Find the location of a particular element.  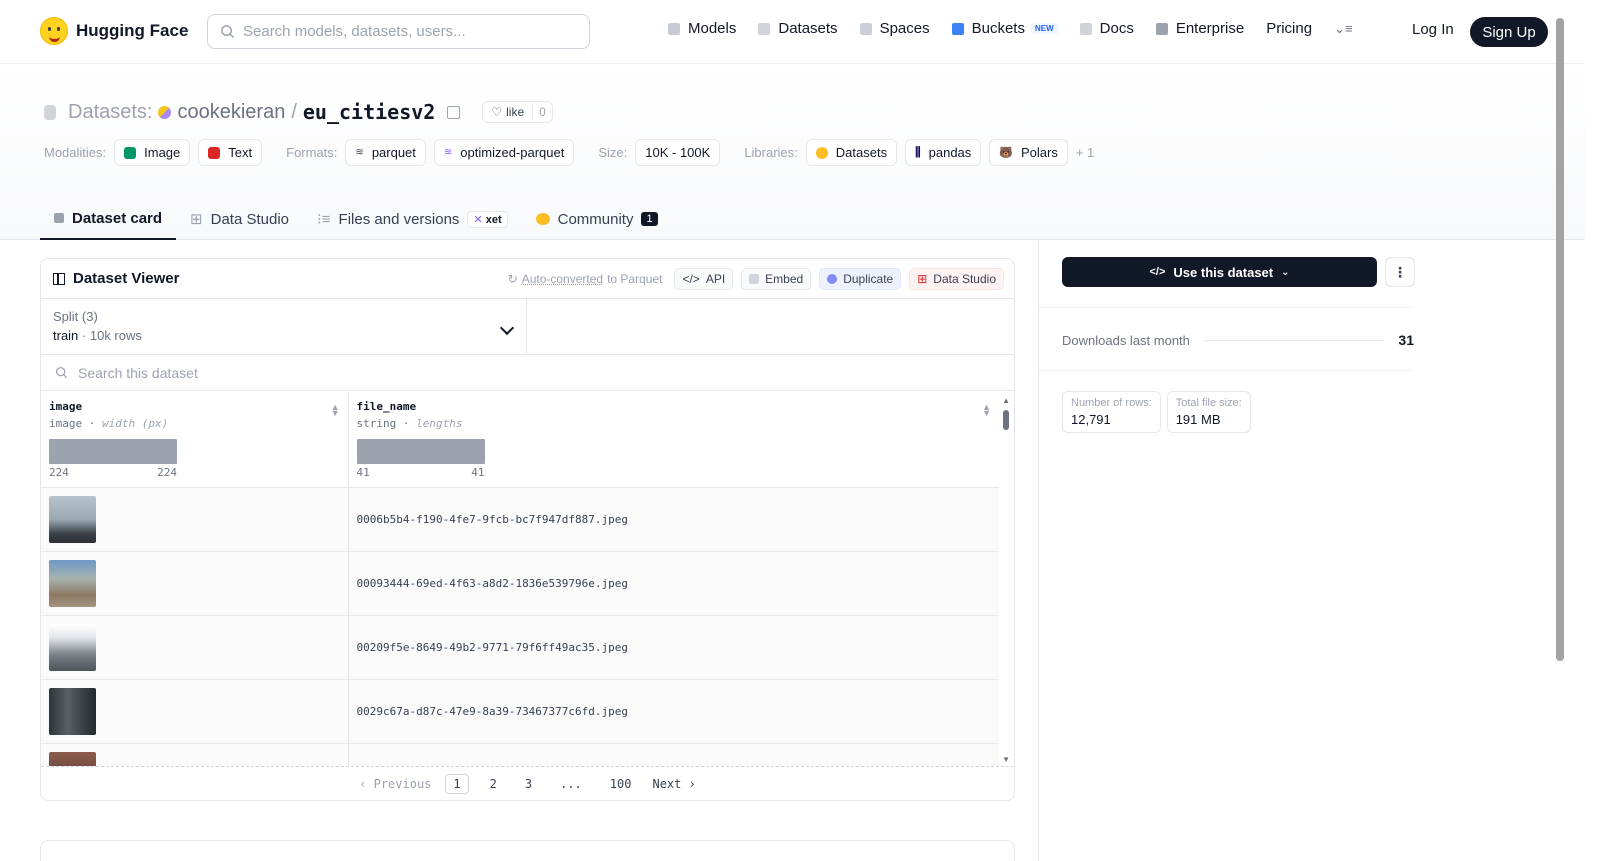

nav-pricing-label: Pricing is located at coordinates (1289, 28).